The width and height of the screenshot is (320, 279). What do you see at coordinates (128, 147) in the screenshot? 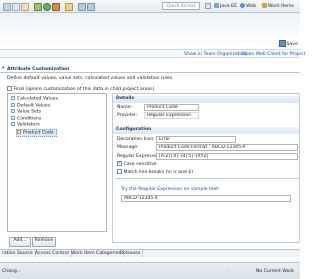
I see `message-label: Message:` at bounding box center [128, 147].